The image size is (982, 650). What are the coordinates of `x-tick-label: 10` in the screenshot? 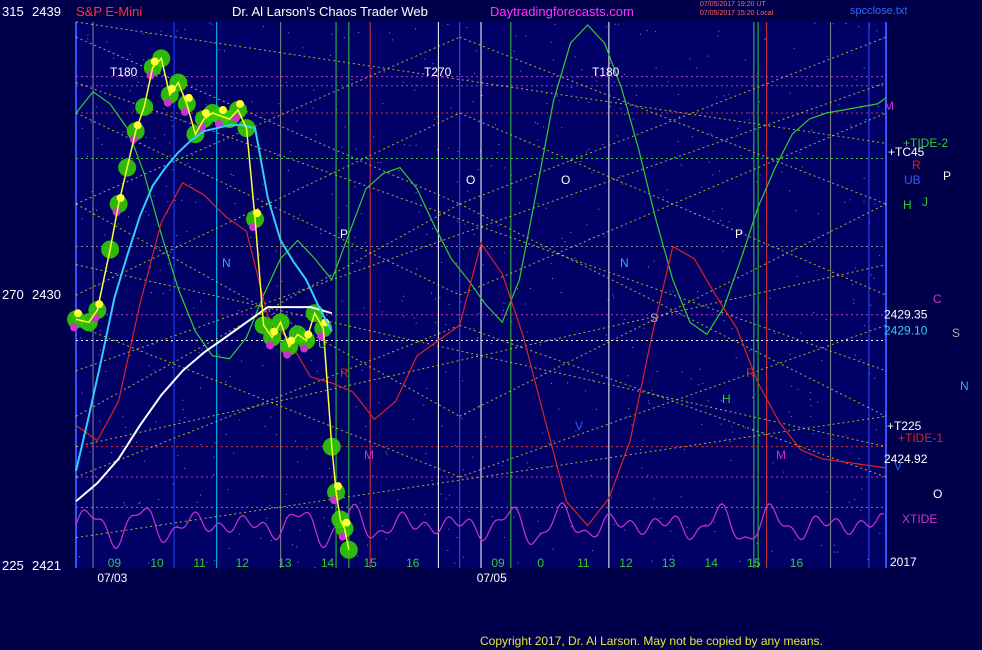 It's located at (157, 563).